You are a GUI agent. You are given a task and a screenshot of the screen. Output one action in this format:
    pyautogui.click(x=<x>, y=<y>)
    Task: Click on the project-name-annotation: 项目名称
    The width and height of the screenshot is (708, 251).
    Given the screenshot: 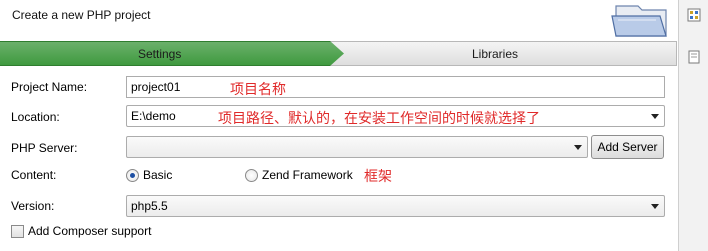 What is the action you would take?
    pyautogui.click(x=258, y=90)
    